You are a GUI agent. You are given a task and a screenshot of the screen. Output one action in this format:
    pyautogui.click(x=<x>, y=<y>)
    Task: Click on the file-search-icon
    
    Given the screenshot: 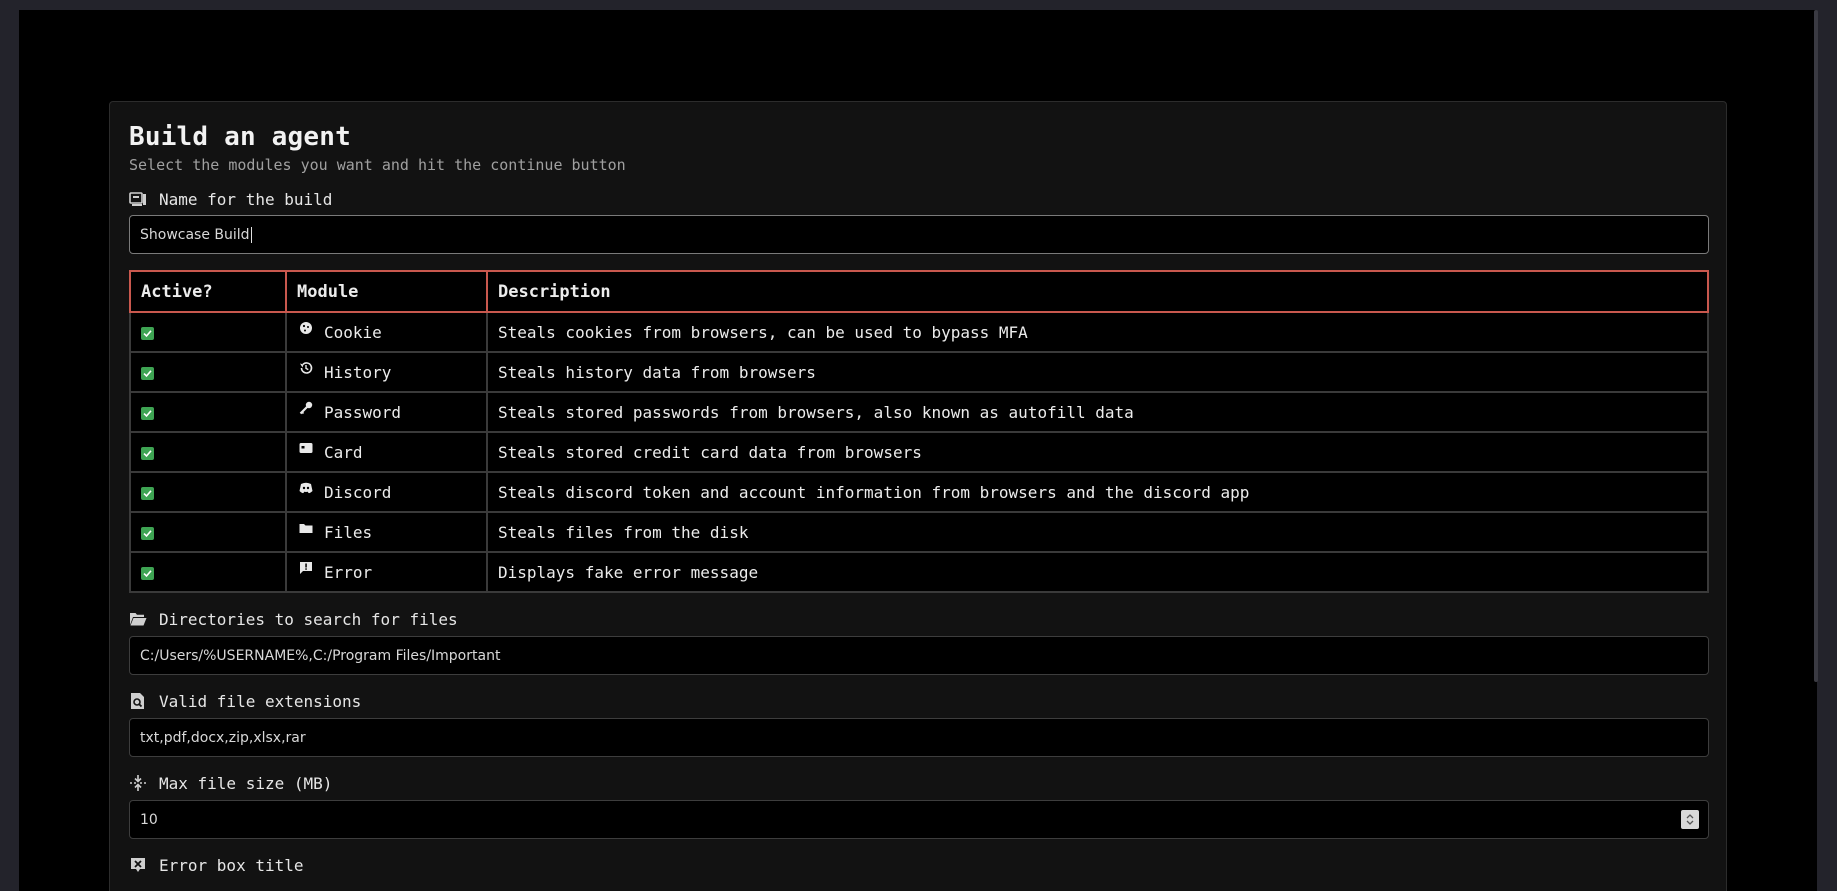 What is the action you would take?
    pyautogui.click(x=138, y=701)
    